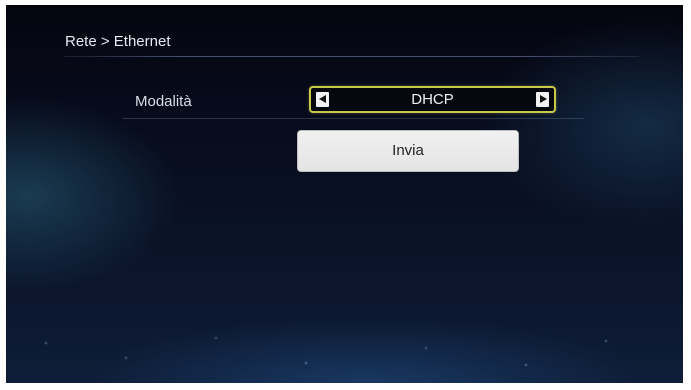 The width and height of the screenshot is (691, 390). Describe the element at coordinates (408, 151) in the screenshot. I see `submit-button: Invia` at that location.